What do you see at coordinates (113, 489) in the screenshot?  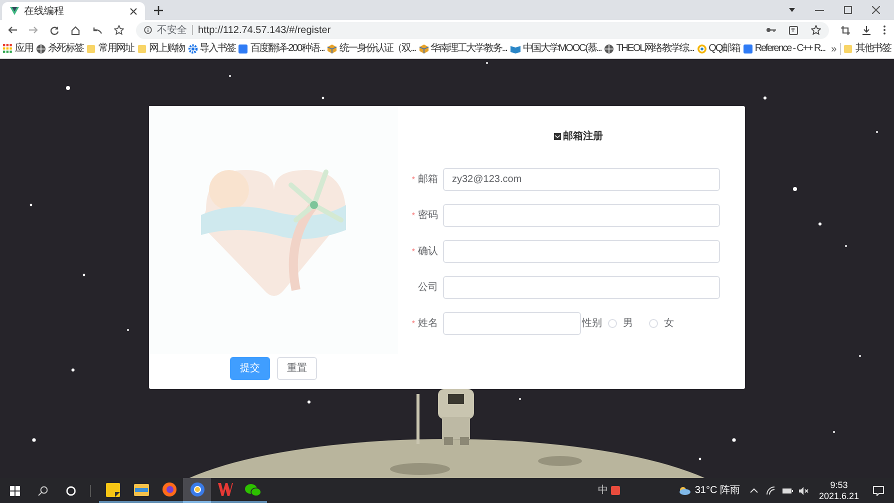 I see `sticky-note-icon` at bounding box center [113, 489].